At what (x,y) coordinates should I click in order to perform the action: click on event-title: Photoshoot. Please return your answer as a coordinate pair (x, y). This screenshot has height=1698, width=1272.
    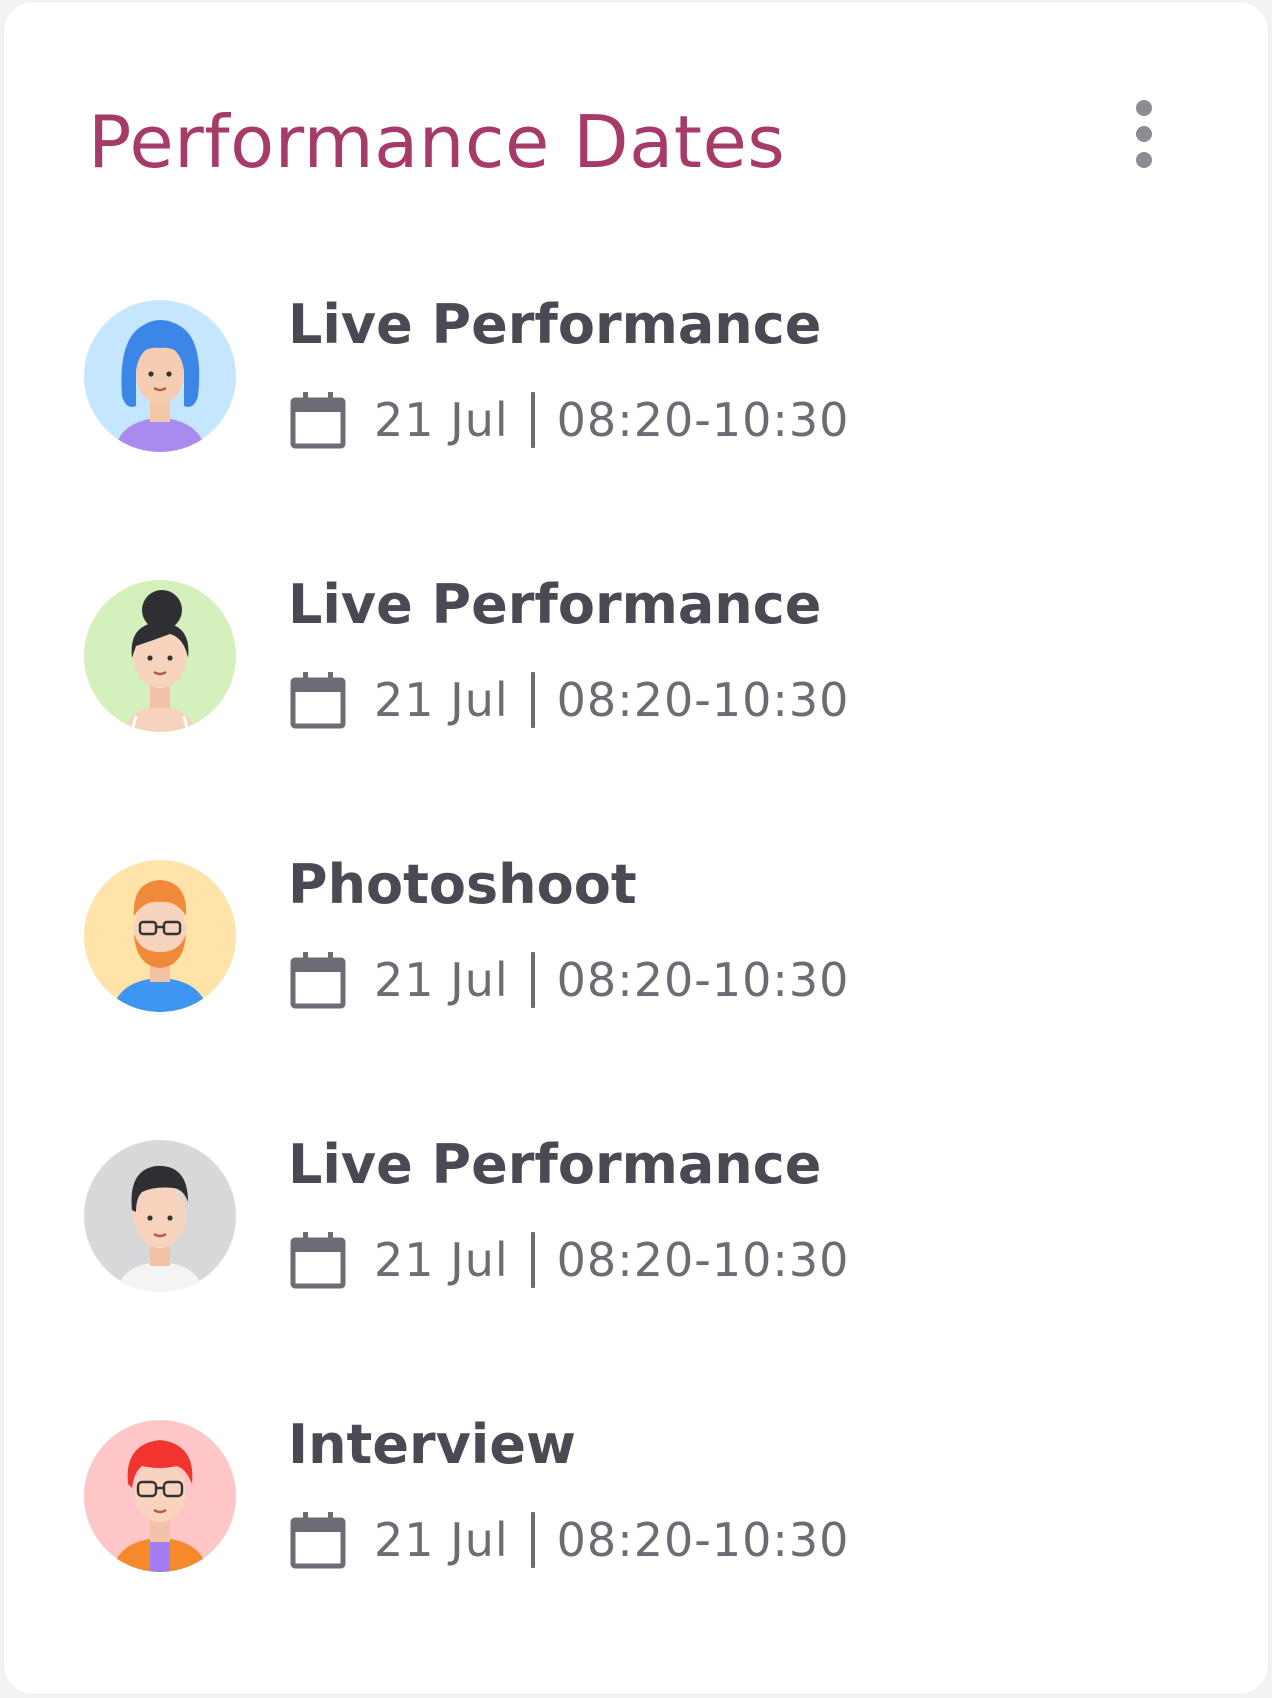
    Looking at the image, I should click on (462, 884).